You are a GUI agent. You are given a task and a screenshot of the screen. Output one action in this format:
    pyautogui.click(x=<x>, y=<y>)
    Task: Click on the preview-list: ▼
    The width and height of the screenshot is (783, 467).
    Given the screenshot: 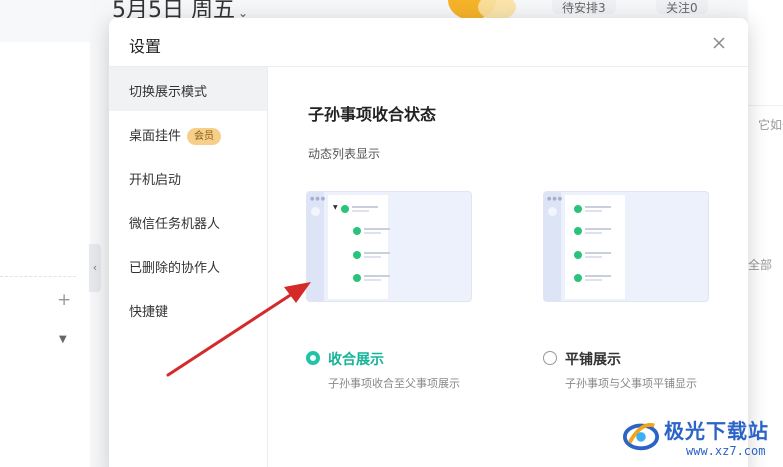 What is the action you would take?
    pyautogui.click(x=359, y=247)
    